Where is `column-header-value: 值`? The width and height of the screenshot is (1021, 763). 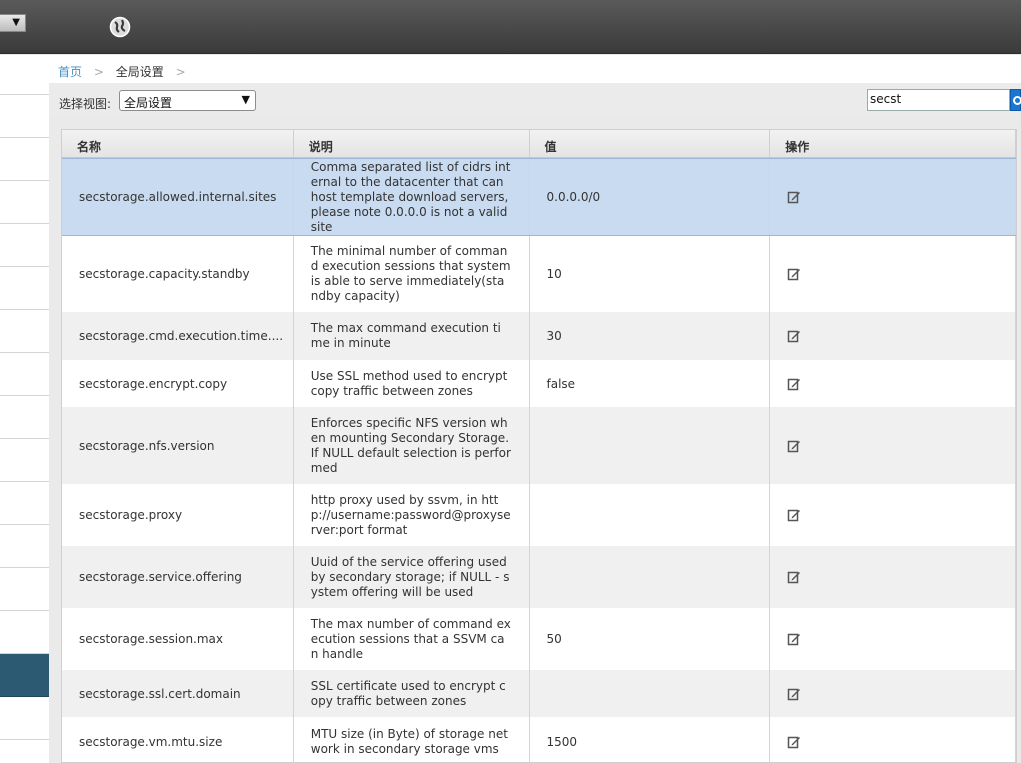
column-header-value: 值 is located at coordinates (650, 143).